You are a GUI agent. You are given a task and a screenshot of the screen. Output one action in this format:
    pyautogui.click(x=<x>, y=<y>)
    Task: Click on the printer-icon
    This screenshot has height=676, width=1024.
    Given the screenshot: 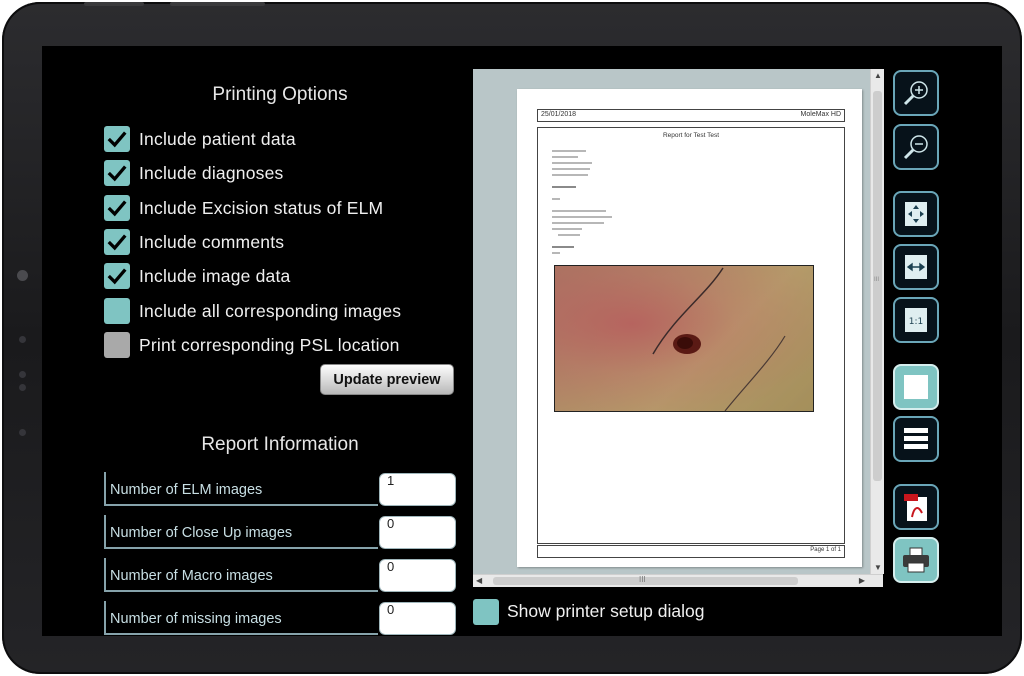 What is the action you would take?
    pyautogui.click(x=916, y=560)
    